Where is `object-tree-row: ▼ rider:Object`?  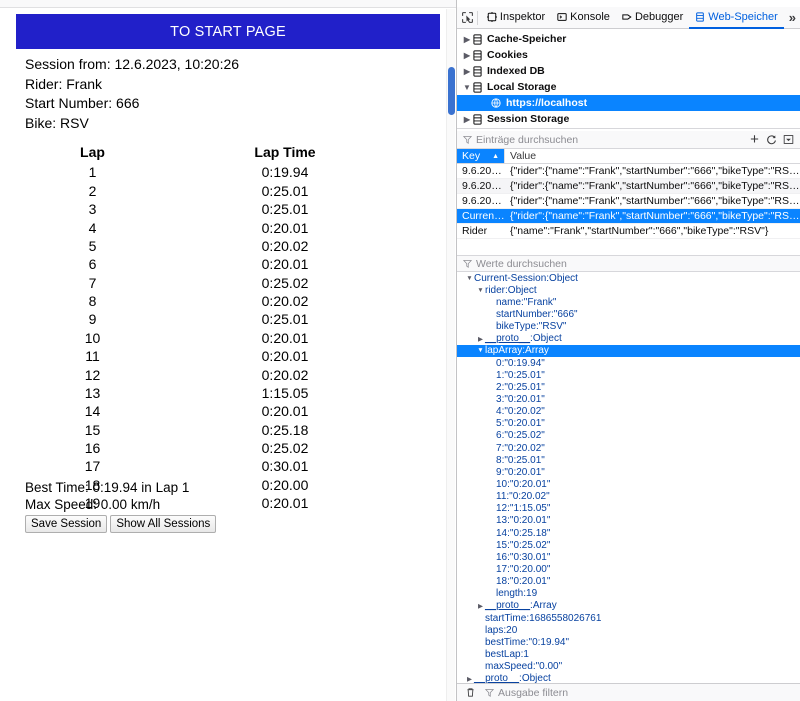 object-tree-row: ▼ rider:Object is located at coordinates (628, 290).